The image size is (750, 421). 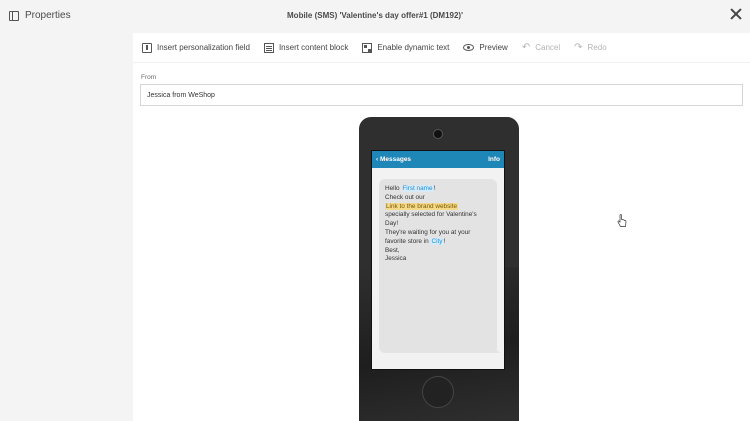 I want to click on camera-icon, so click(x=438, y=134).